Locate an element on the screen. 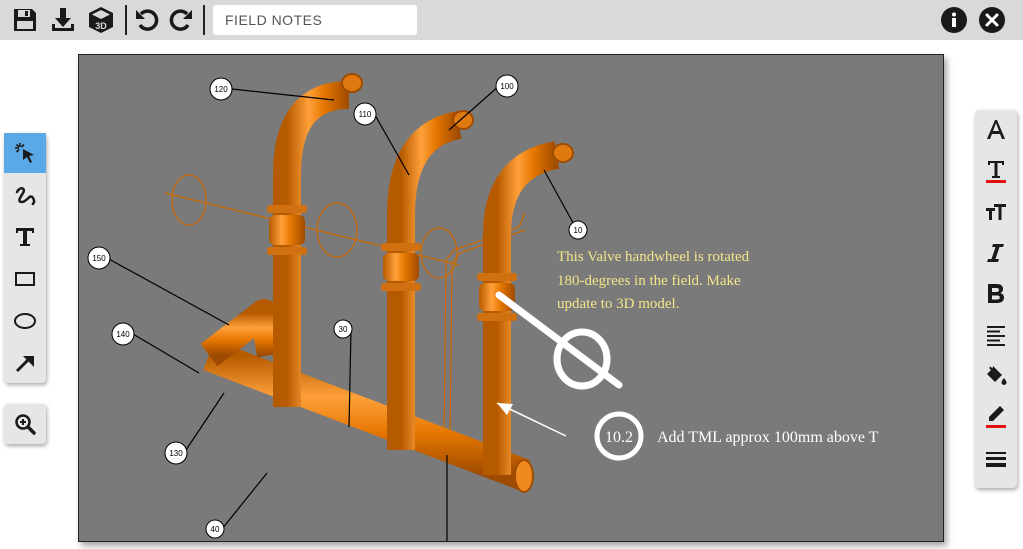  select-tool-icon is located at coordinates (25, 153).